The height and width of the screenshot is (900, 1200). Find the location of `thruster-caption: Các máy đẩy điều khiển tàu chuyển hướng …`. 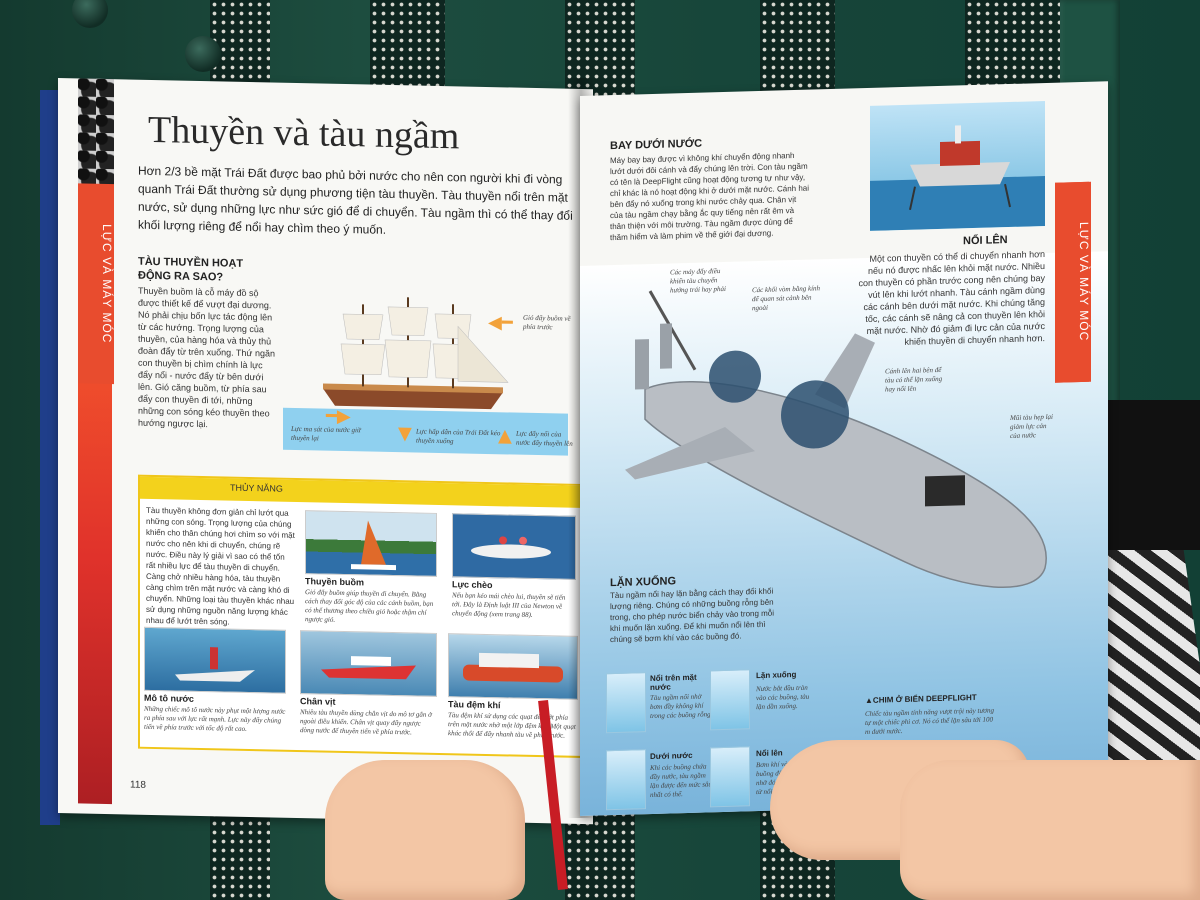

thruster-caption: Các máy đẩy điều khiển tàu chuyển hướng … is located at coordinates (698, 281).